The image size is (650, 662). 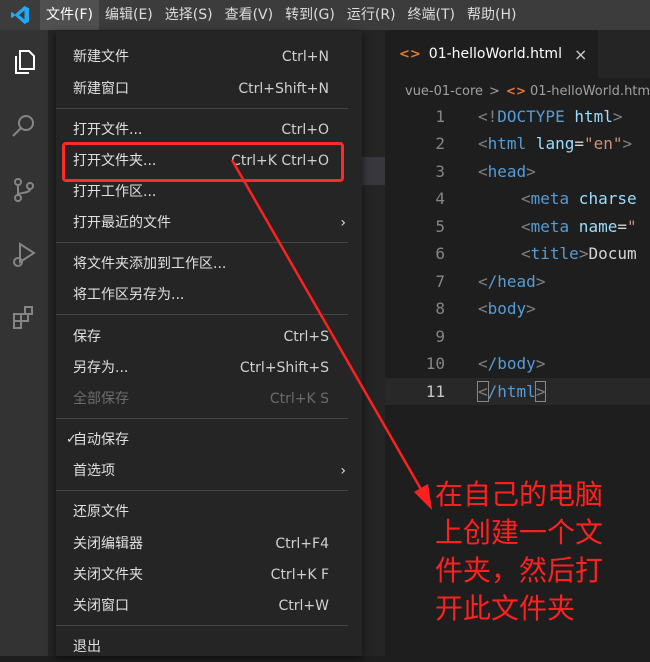 What do you see at coordinates (209, 130) in the screenshot?
I see `menu-item-open-file: 打开文件... Ctrl+O` at bounding box center [209, 130].